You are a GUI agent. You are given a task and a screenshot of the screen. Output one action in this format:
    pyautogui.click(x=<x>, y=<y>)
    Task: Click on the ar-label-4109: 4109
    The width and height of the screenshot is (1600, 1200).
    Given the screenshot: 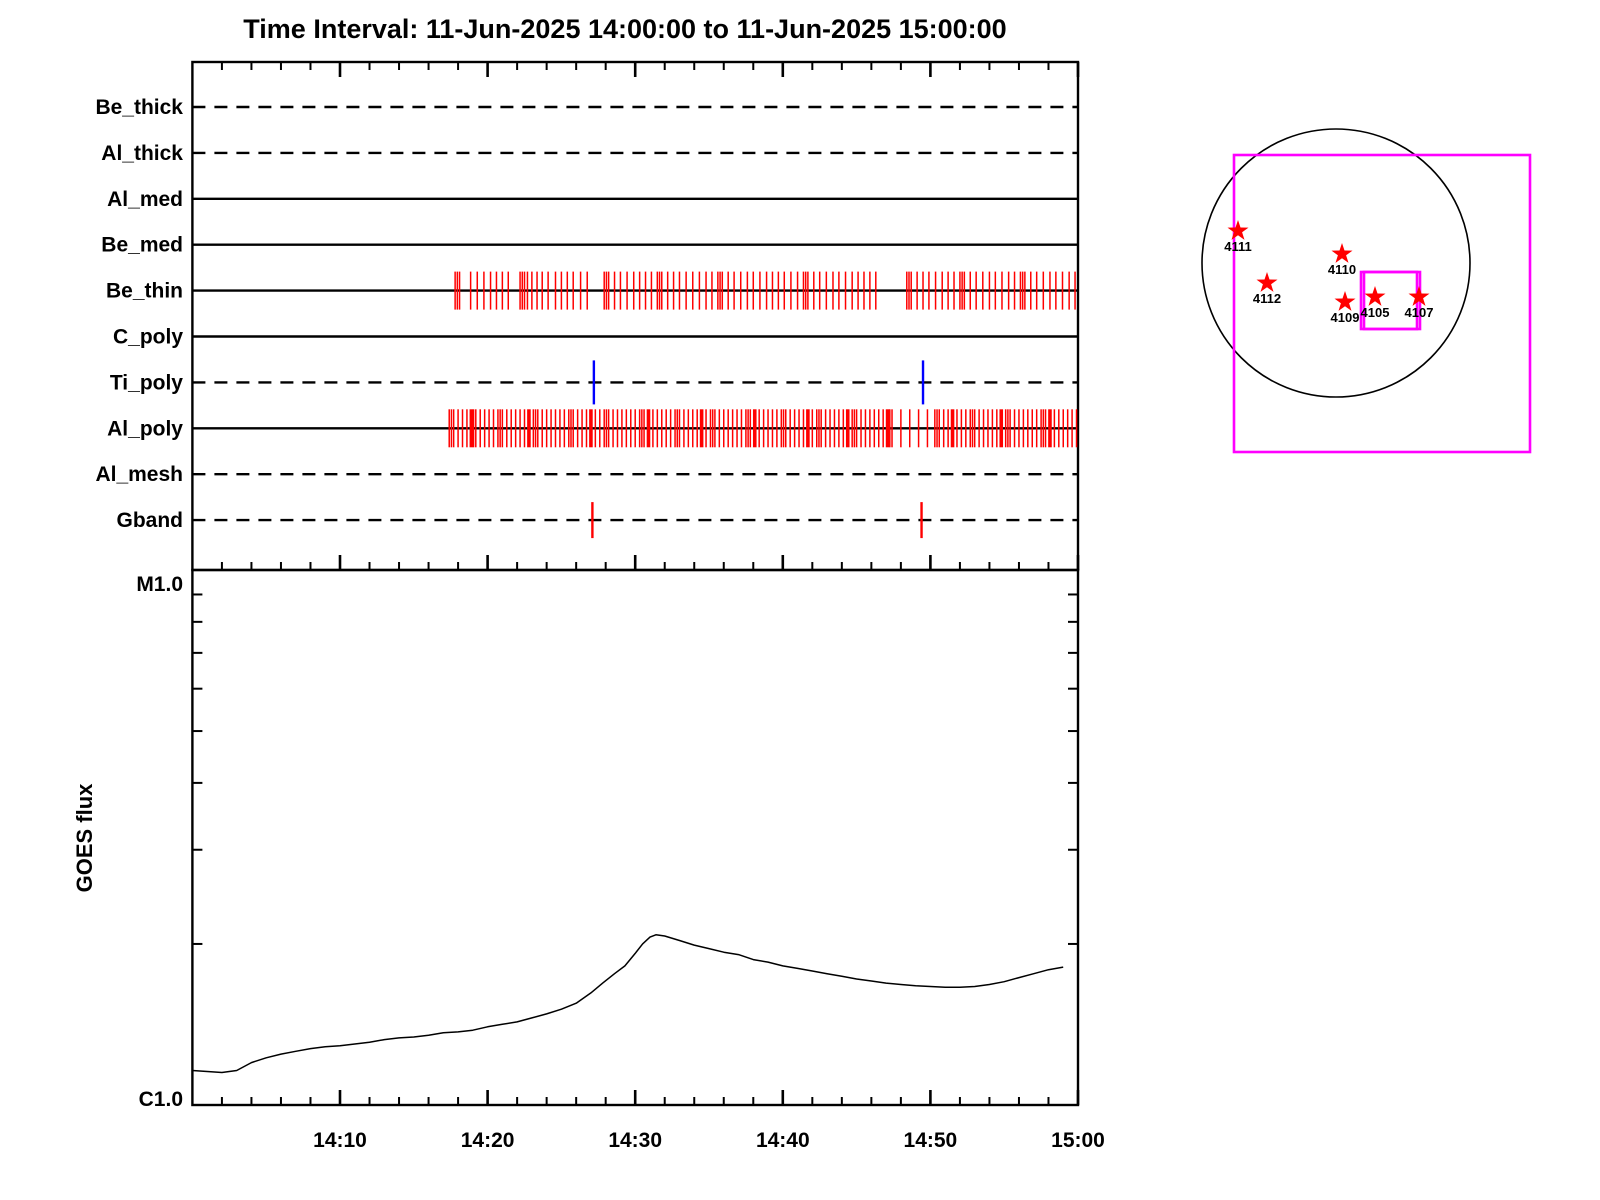 What is the action you would take?
    pyautogui.click(x=1345, y=317)
    